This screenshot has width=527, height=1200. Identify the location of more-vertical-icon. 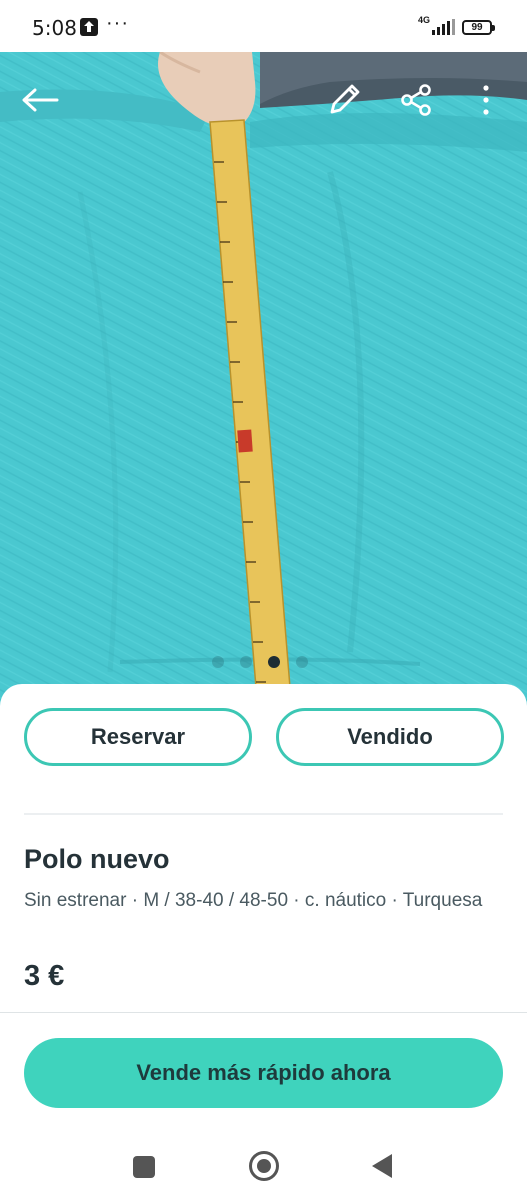
(486, 100).